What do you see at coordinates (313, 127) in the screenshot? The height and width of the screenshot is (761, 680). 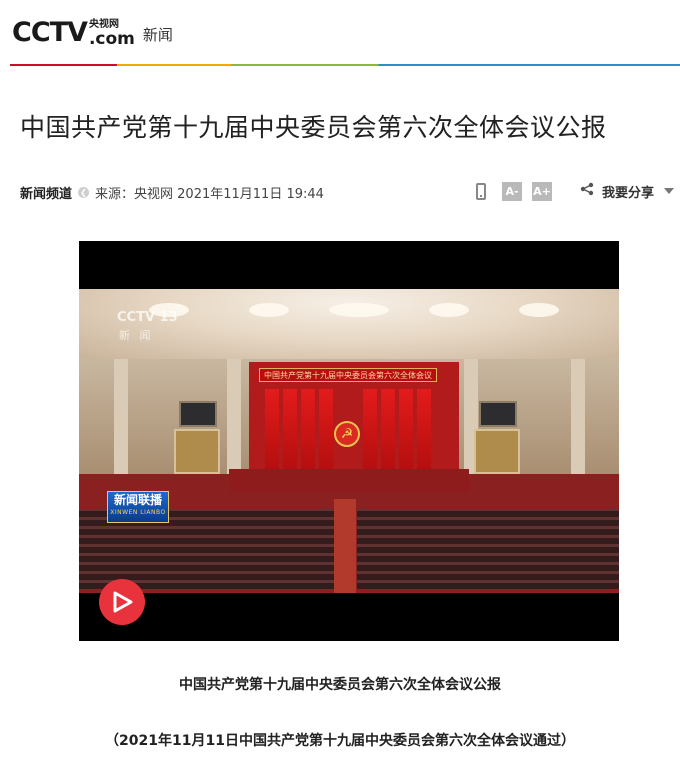 I see `page-title: 中国共产党第十九届中央委员会第六次全体会议公报` at bounding box center [313, 127].